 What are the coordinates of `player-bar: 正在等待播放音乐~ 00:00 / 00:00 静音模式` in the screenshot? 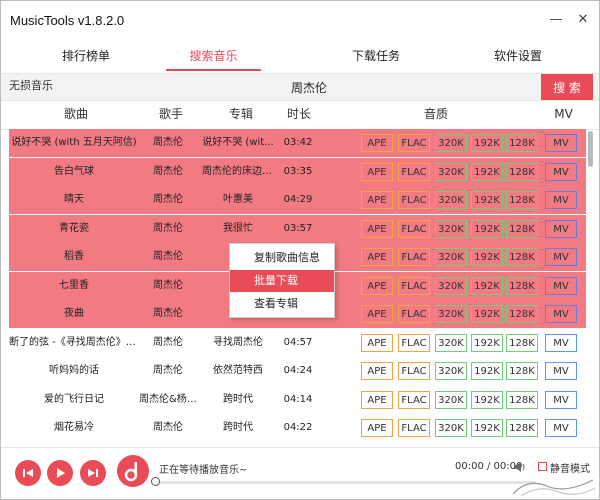 It's located at (300, 473).